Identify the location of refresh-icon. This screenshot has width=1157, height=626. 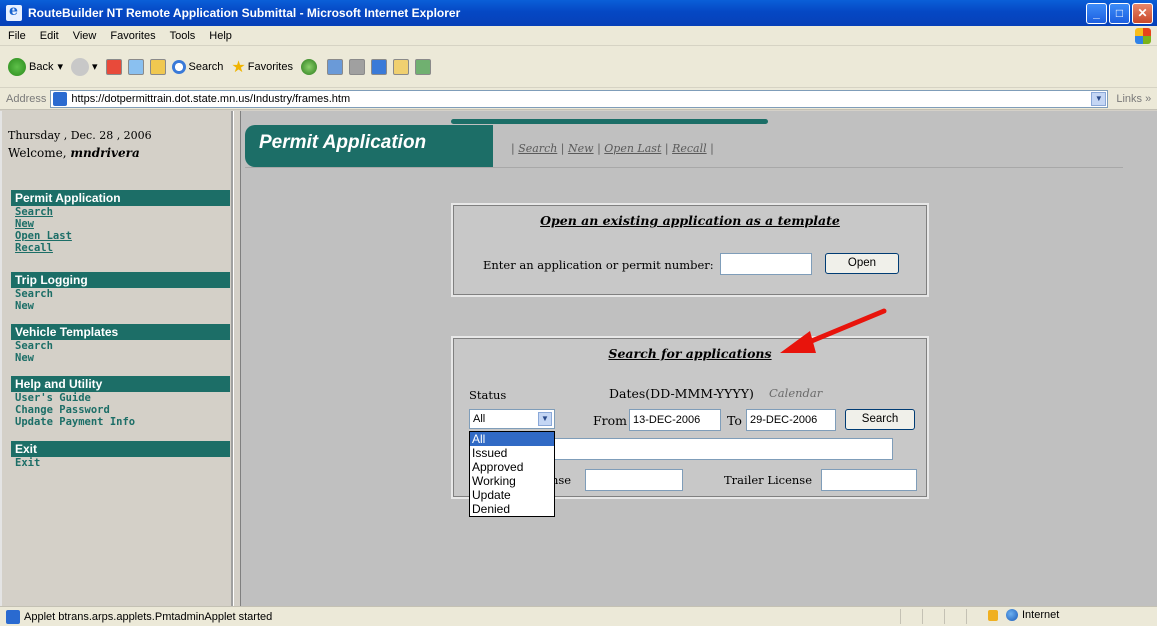
(135, 66).